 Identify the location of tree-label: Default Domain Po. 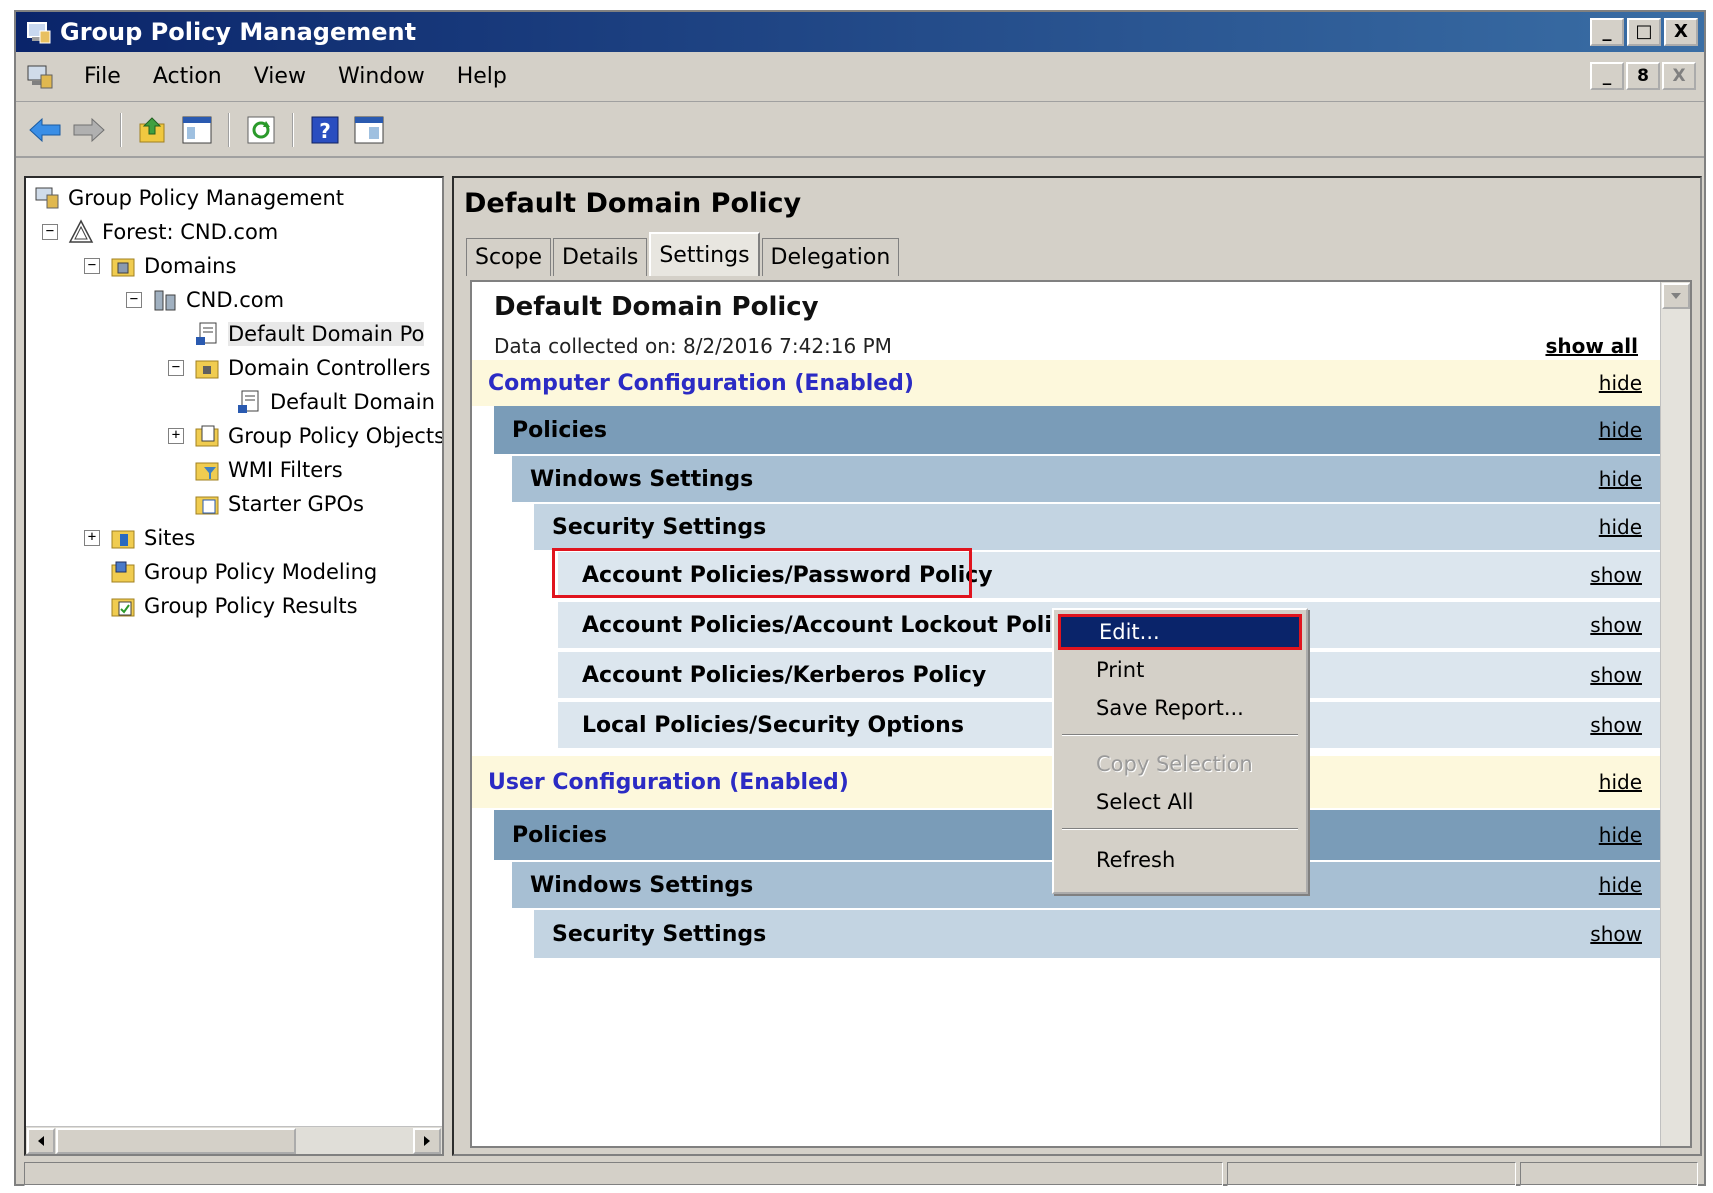
(326, 334).